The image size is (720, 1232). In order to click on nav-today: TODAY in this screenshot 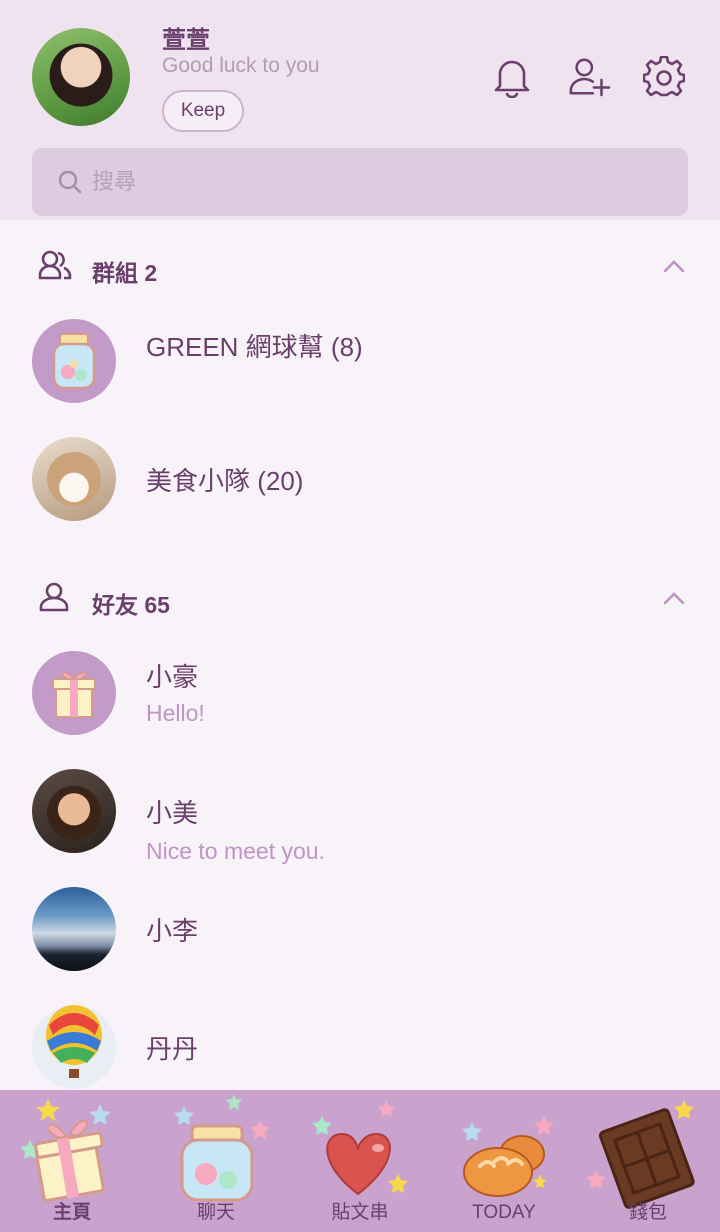, I will do `click(504, 1161)`.